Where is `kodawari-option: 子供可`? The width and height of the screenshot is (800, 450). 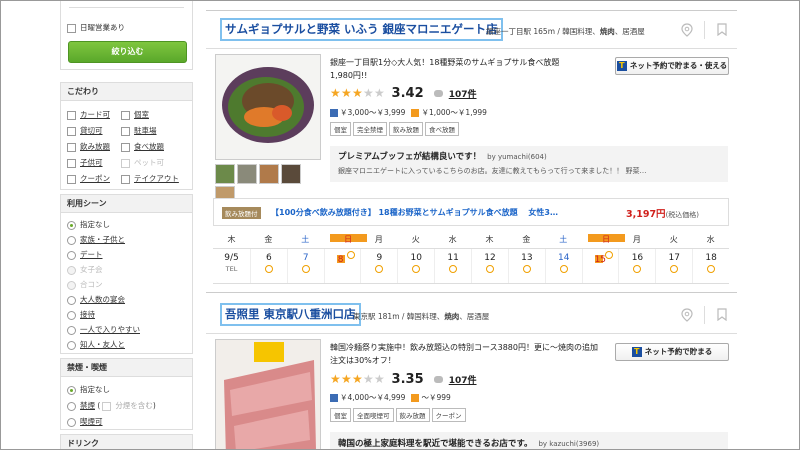
kodawari-option: 子供可 is located at coordinates (85, 162).